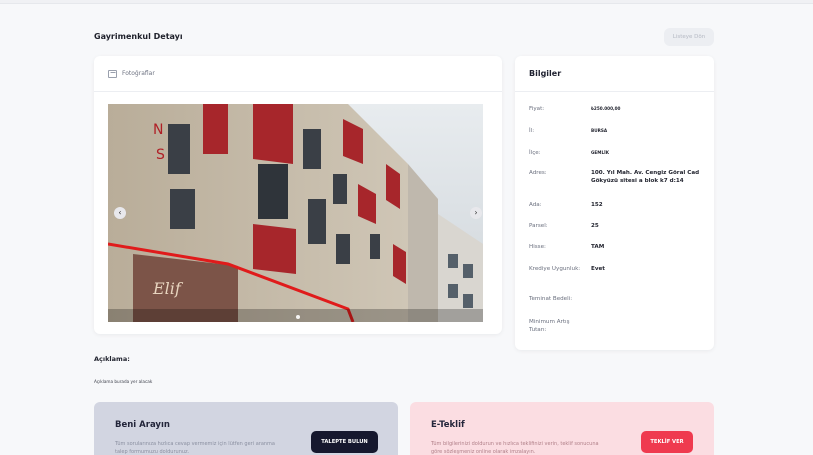 The image size is (813, 455). I want to click on photos-label: Fotoğraflar, so click(138, 73).